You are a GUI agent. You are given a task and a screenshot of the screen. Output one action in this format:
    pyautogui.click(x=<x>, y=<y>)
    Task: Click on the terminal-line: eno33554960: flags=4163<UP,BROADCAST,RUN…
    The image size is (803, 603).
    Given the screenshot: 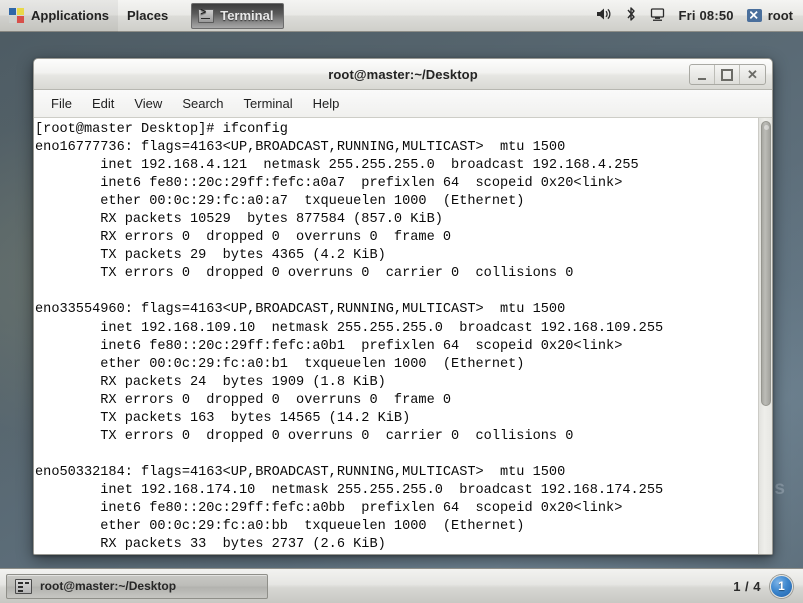 What is the action you would take?
    pyautogui.click(x=300, y=310)
    